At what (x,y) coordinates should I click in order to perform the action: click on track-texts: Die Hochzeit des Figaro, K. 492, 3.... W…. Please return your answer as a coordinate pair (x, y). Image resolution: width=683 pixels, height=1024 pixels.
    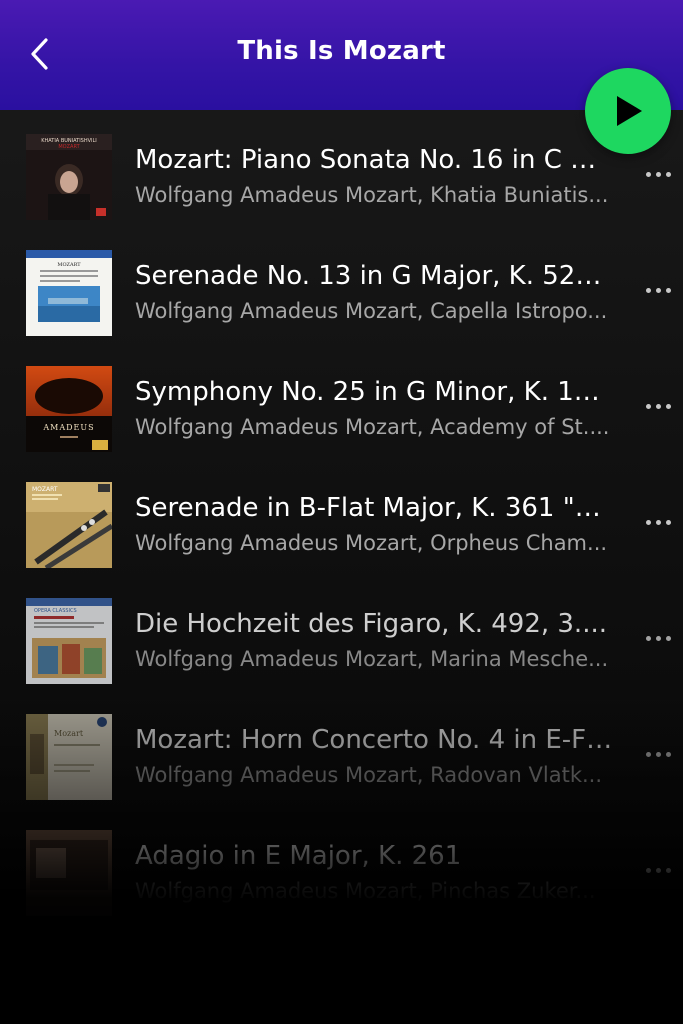
    Looking at the image, I should click on (375, 640).